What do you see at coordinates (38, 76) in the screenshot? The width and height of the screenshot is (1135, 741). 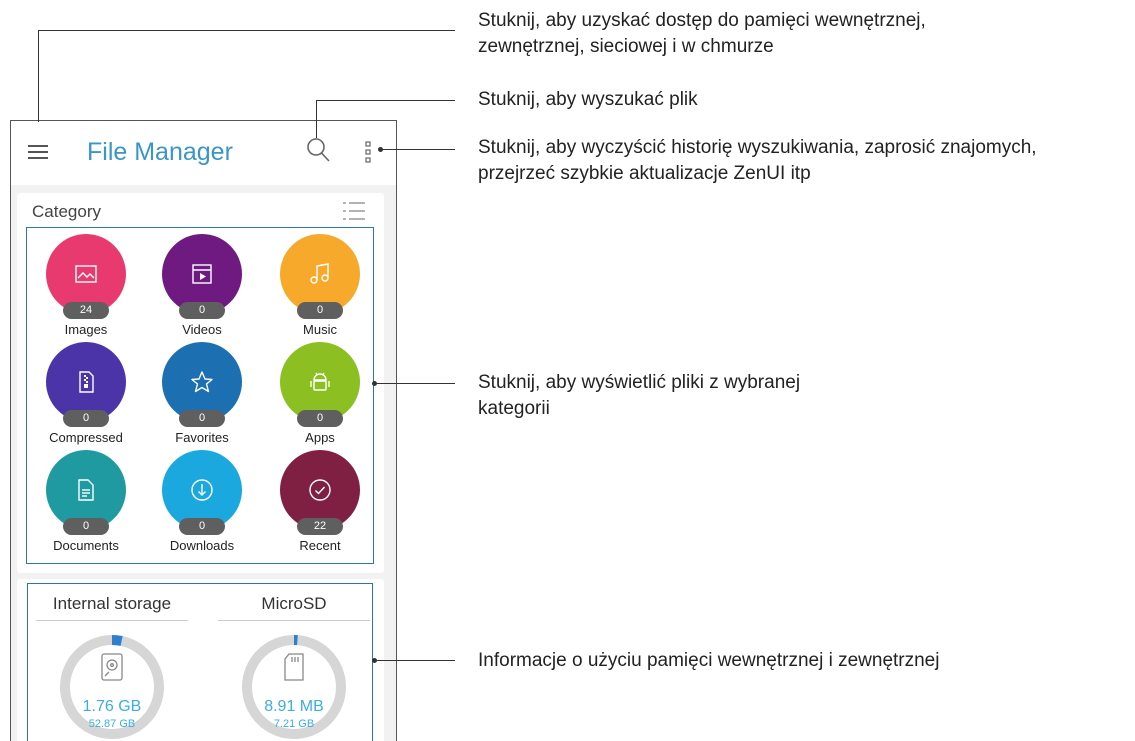 I see `callout-line-menu-vertical` at bounding box center [38, 76].